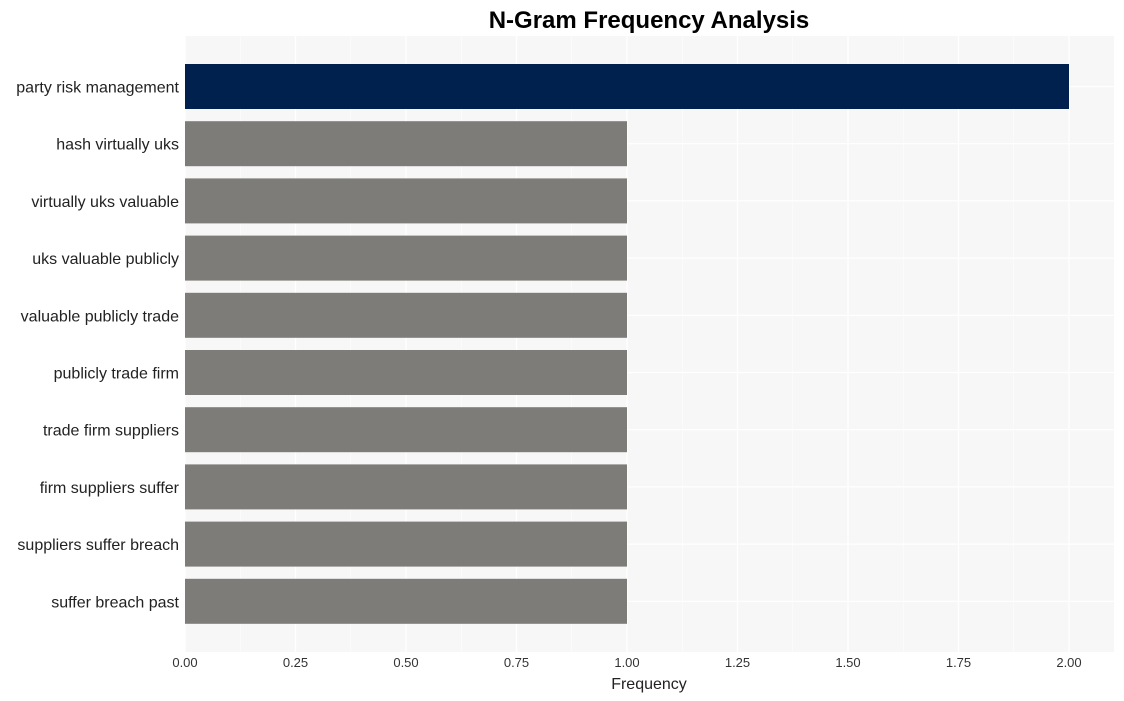  I want to click on x-tick-label: 1.75, so click(958, 662).